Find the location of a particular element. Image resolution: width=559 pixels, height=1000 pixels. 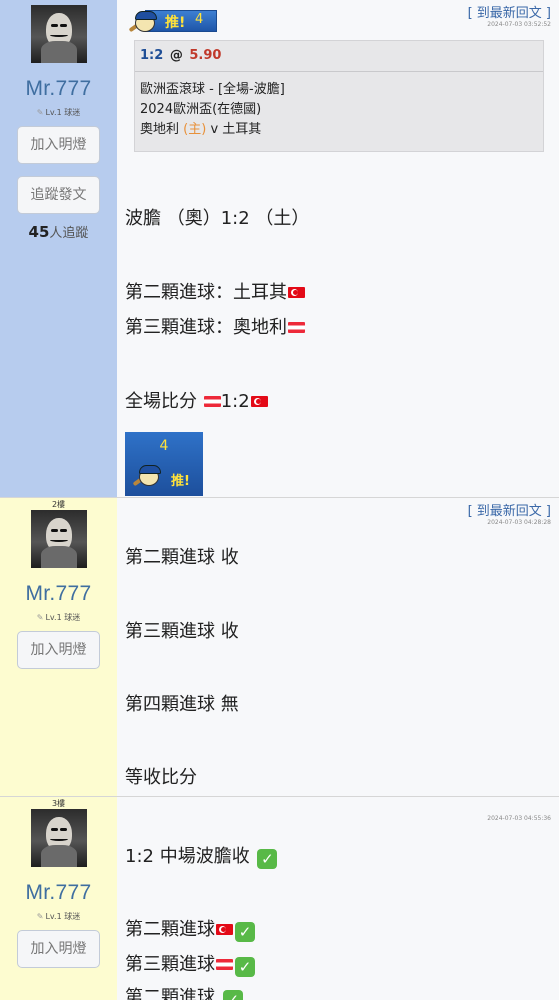

author-panel: 3樓 Mr.777 ✎ Lv.1 球迷 加入明燈 is located at coordinates (58, 898).